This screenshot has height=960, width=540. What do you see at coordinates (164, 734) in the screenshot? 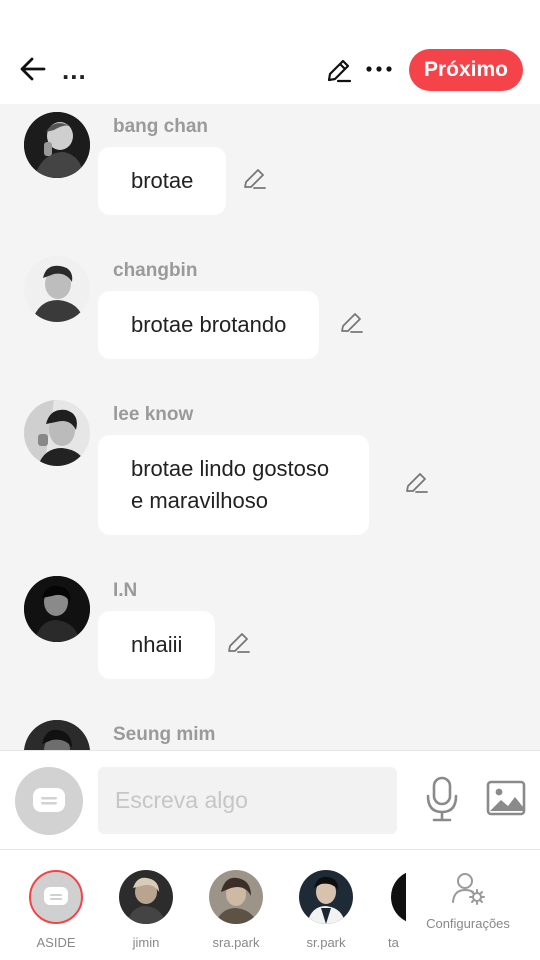
I see `sender-name: Seung mim` at bounding box center [164, 734].